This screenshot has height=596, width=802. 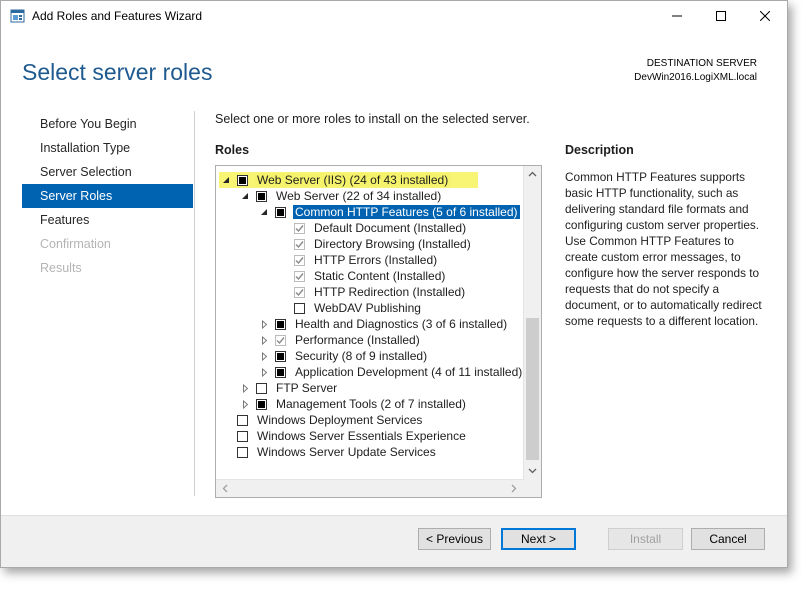 I want to click on role-tree-item: HTTP Redirection (Installed), so click(x=372, y=292).